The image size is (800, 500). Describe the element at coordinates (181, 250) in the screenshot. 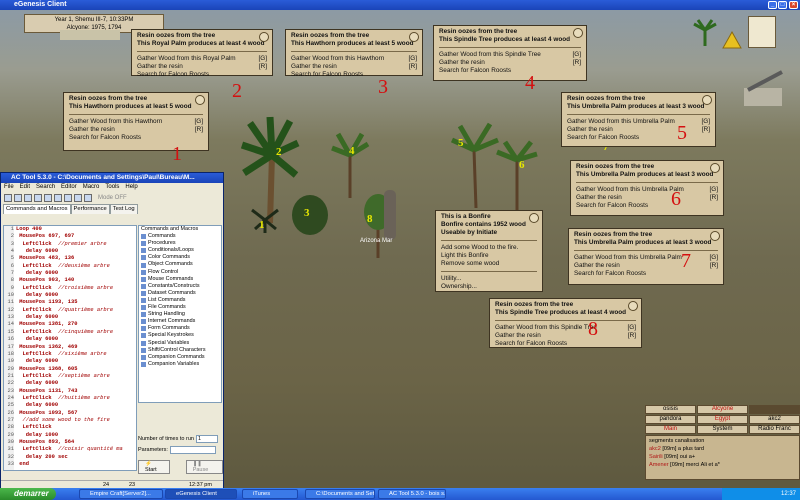

I see `command-item: Conditionals/Loops` at that location.